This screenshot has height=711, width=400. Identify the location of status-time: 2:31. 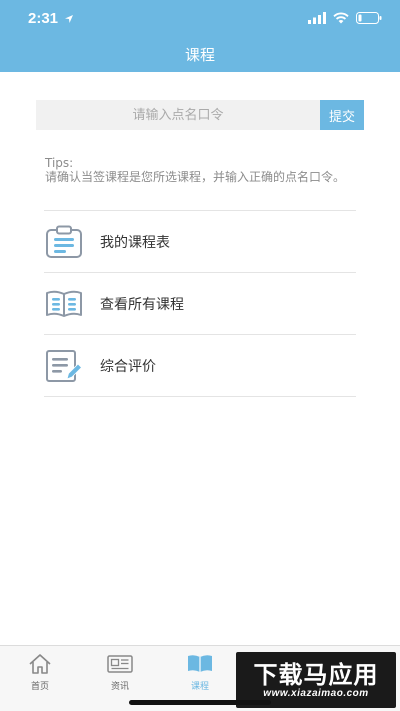
(43, 18).